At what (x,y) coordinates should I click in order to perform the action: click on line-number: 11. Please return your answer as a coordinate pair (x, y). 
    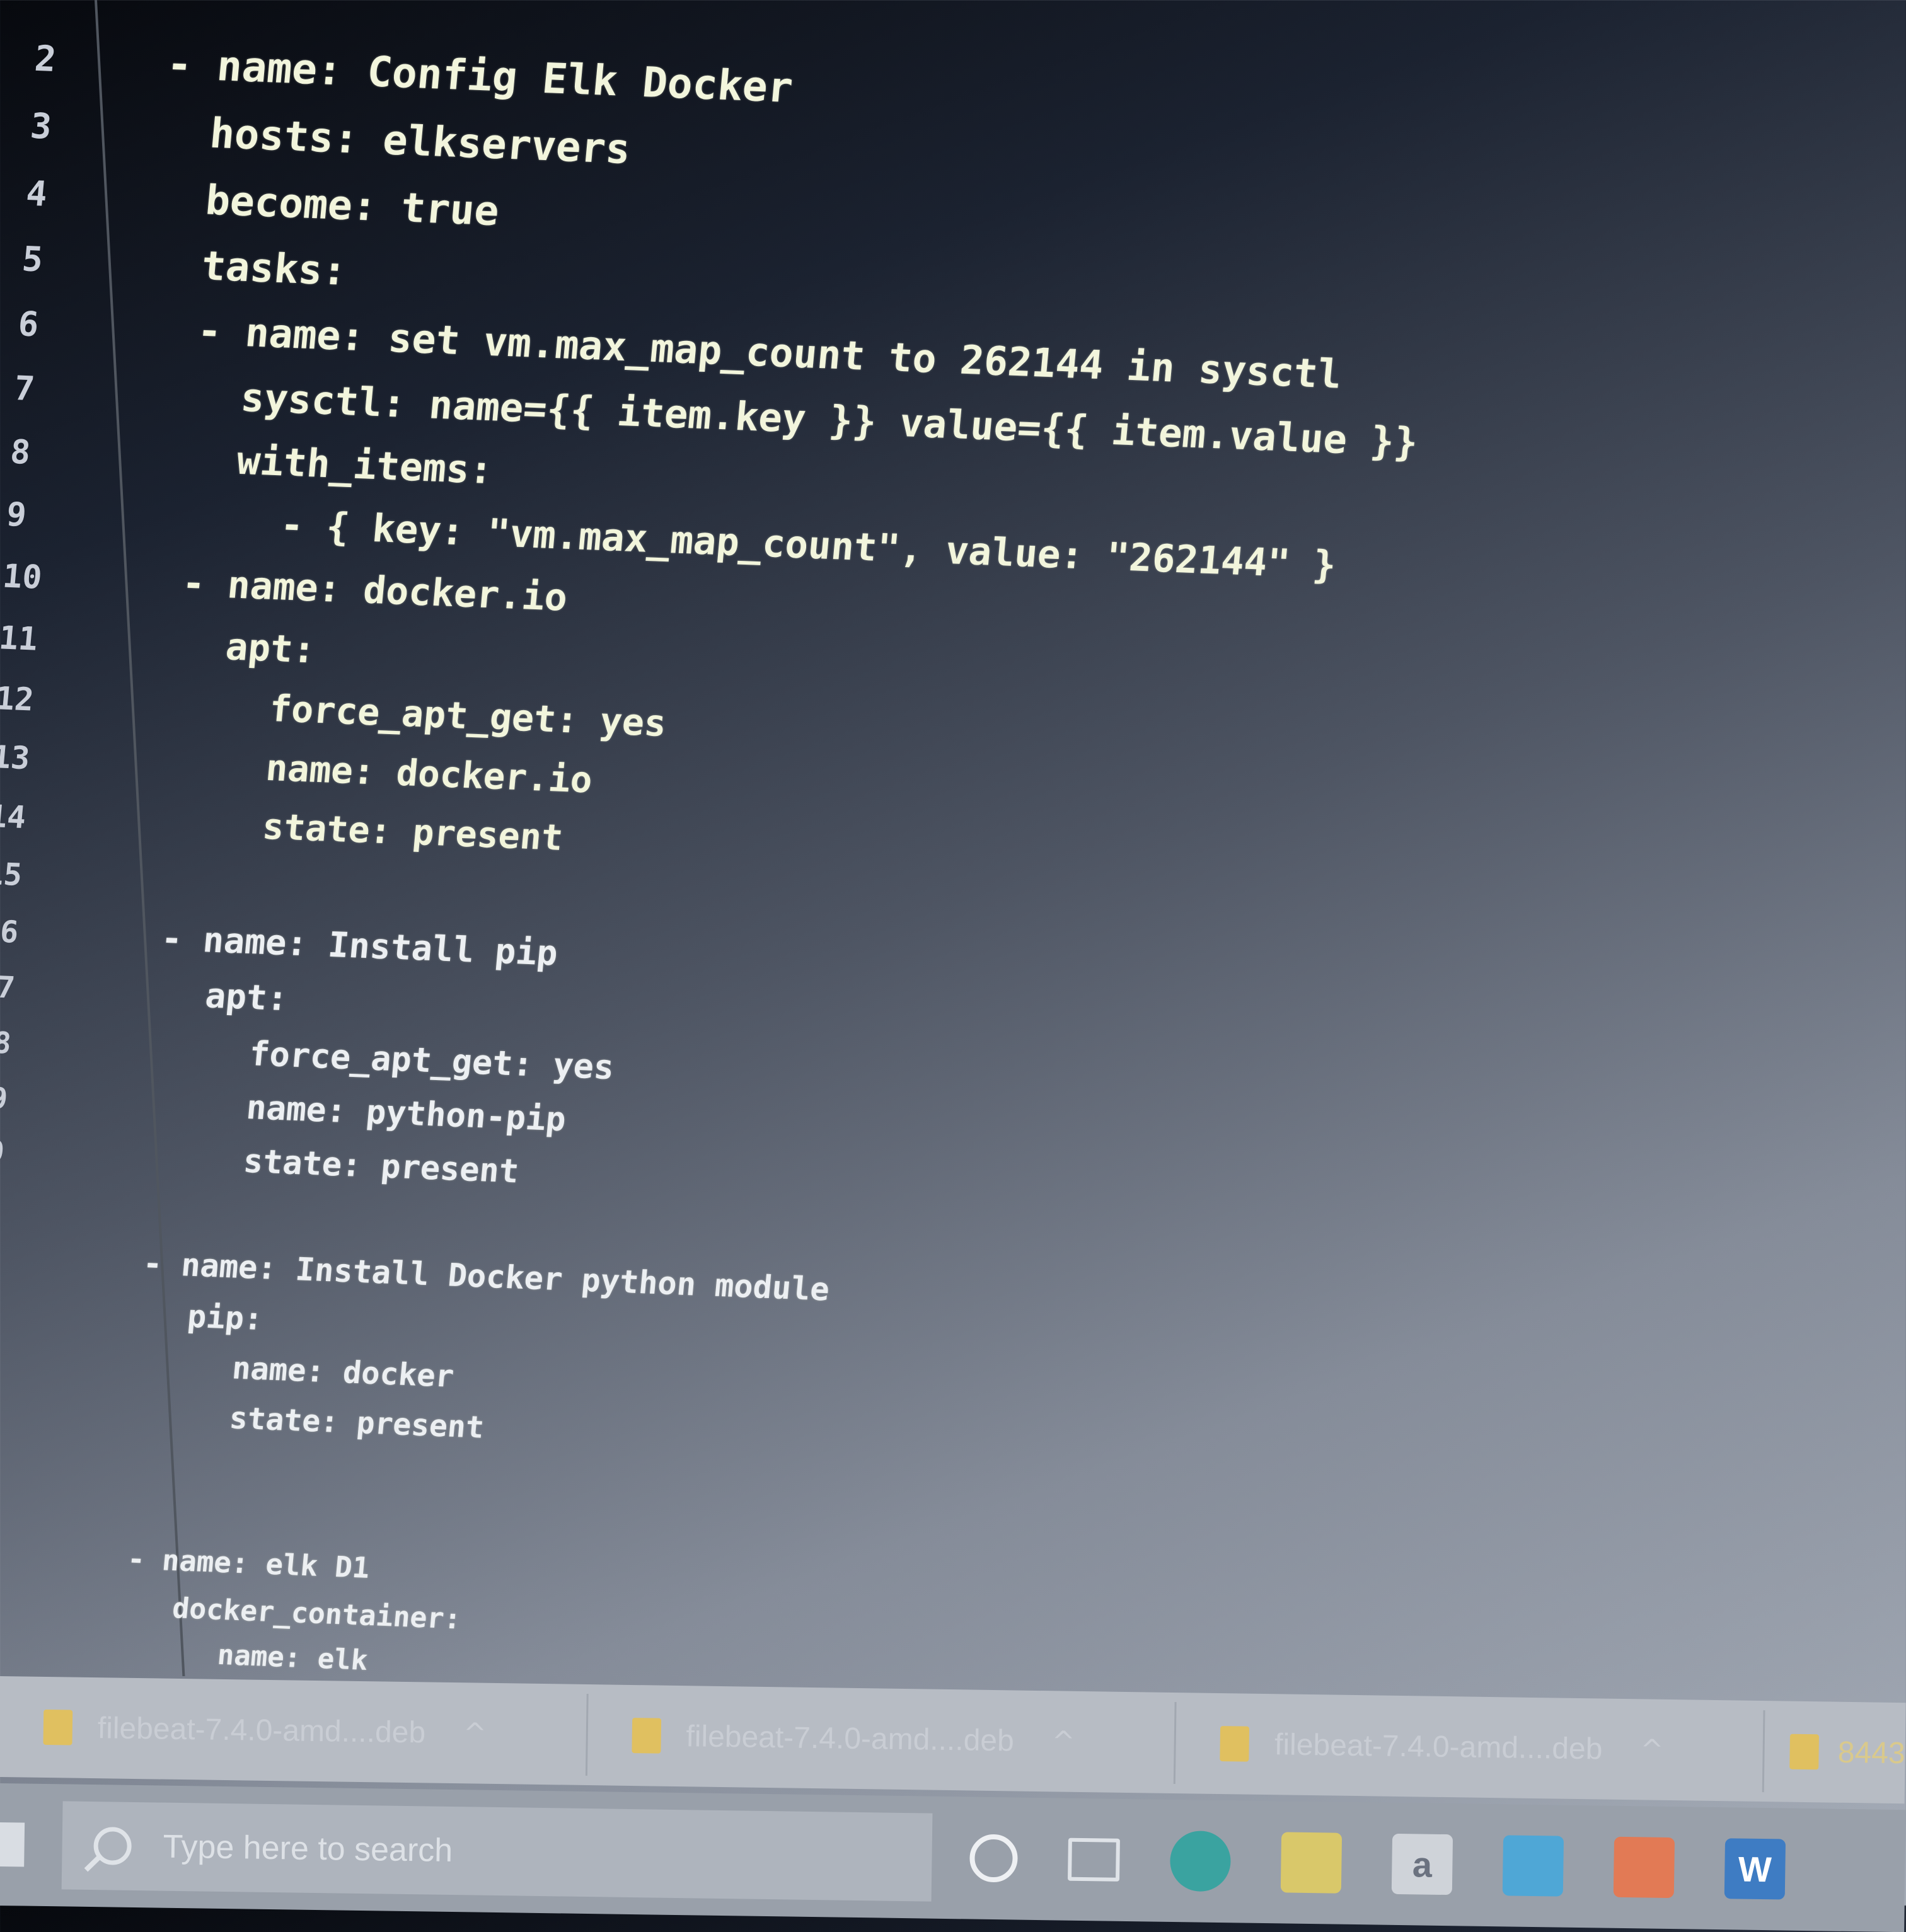
    Looking at the image, I should click on (20, 638).